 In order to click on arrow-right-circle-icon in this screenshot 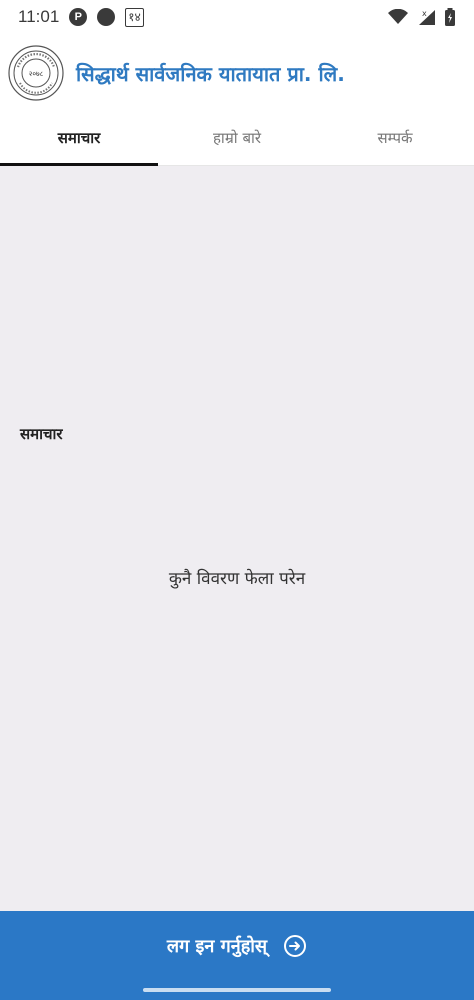, I will do `click(295, 946)`.